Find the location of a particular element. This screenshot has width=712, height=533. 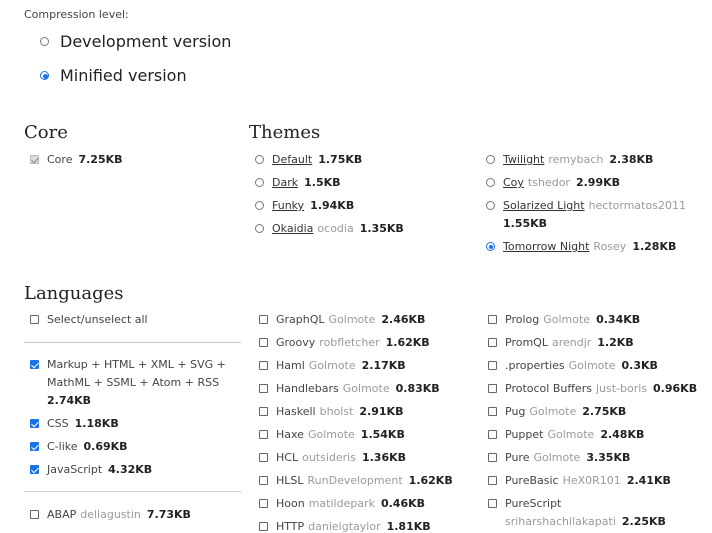

lang-puppet: Puppet Golmote 2.48KB is located at coordinates (598, 435).